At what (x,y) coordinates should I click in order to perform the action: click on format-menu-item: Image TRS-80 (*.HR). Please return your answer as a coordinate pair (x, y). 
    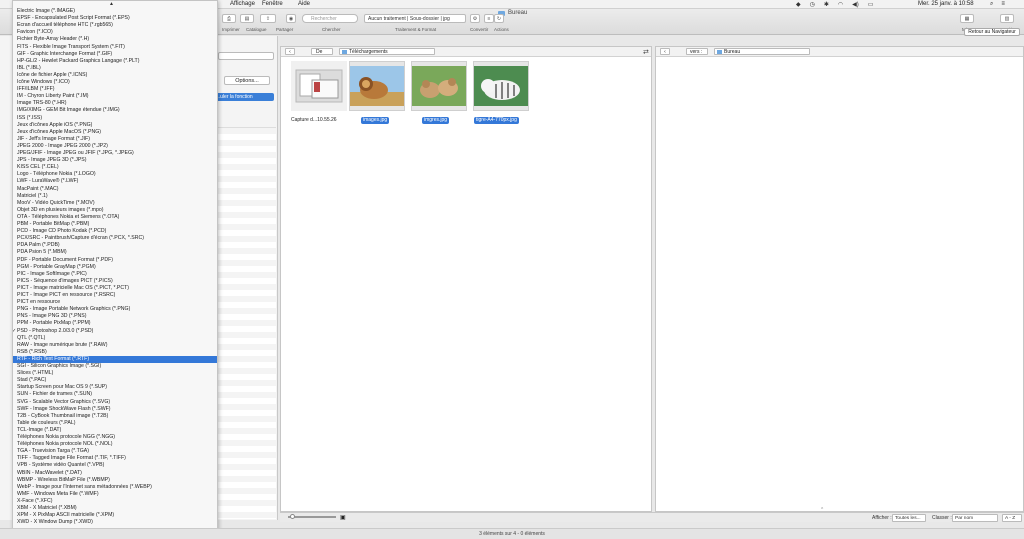
    Looking at the image, I should click on (115, 103).